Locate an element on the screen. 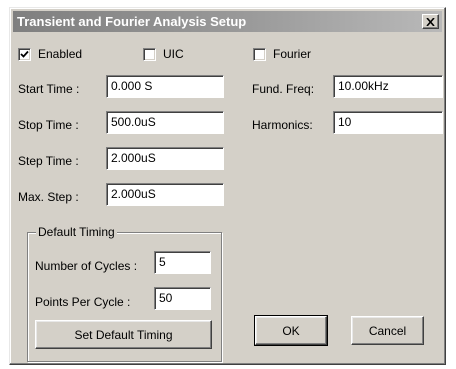 This screenshot has width=456, height=369. checkmark-icon is located at coordinates (24, 54).